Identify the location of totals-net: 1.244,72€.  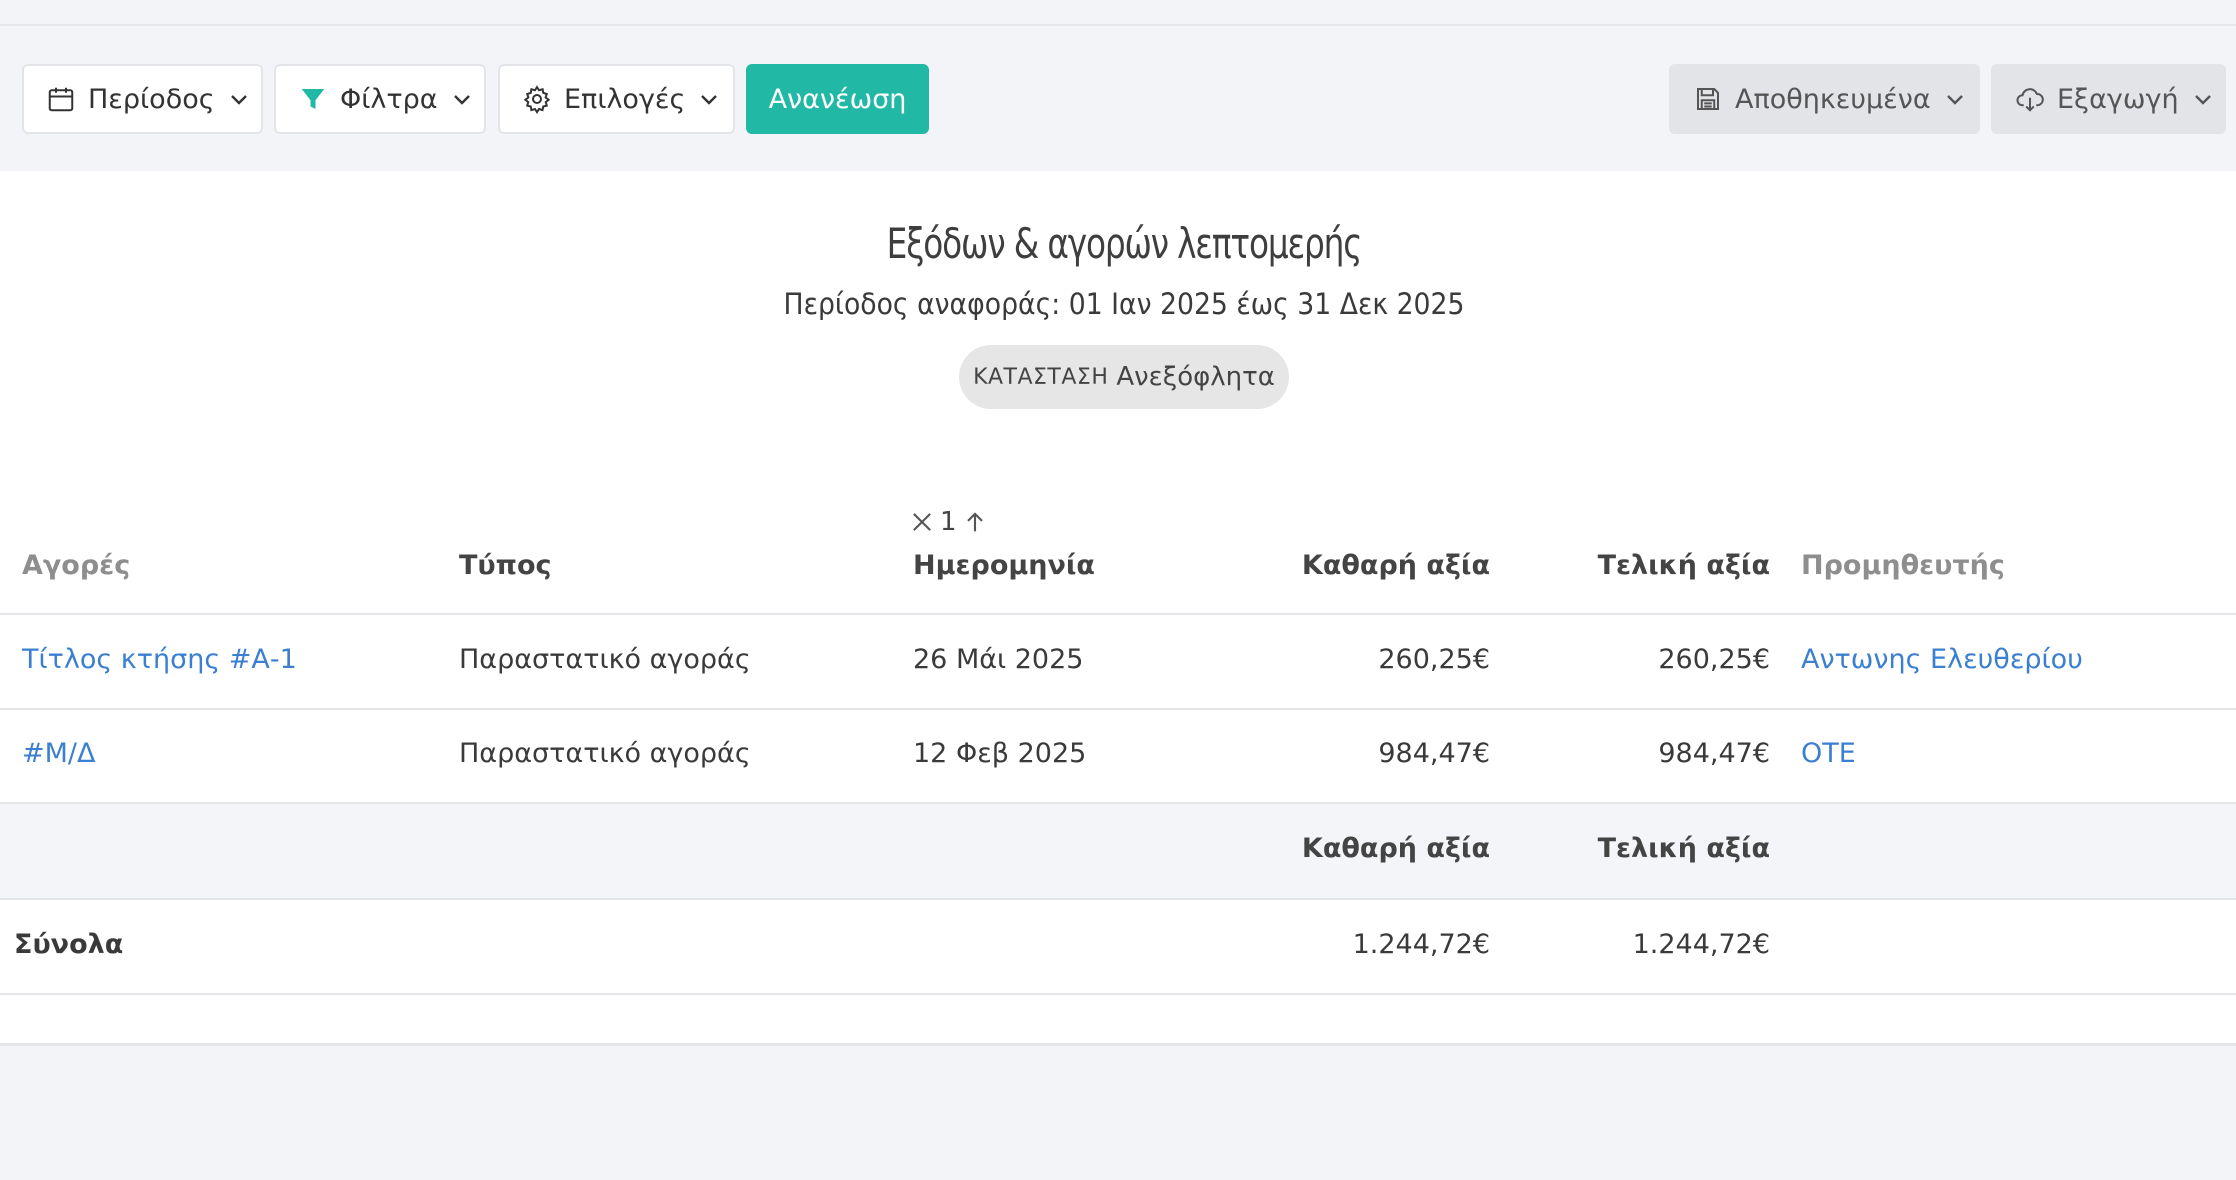
(1421, 944).